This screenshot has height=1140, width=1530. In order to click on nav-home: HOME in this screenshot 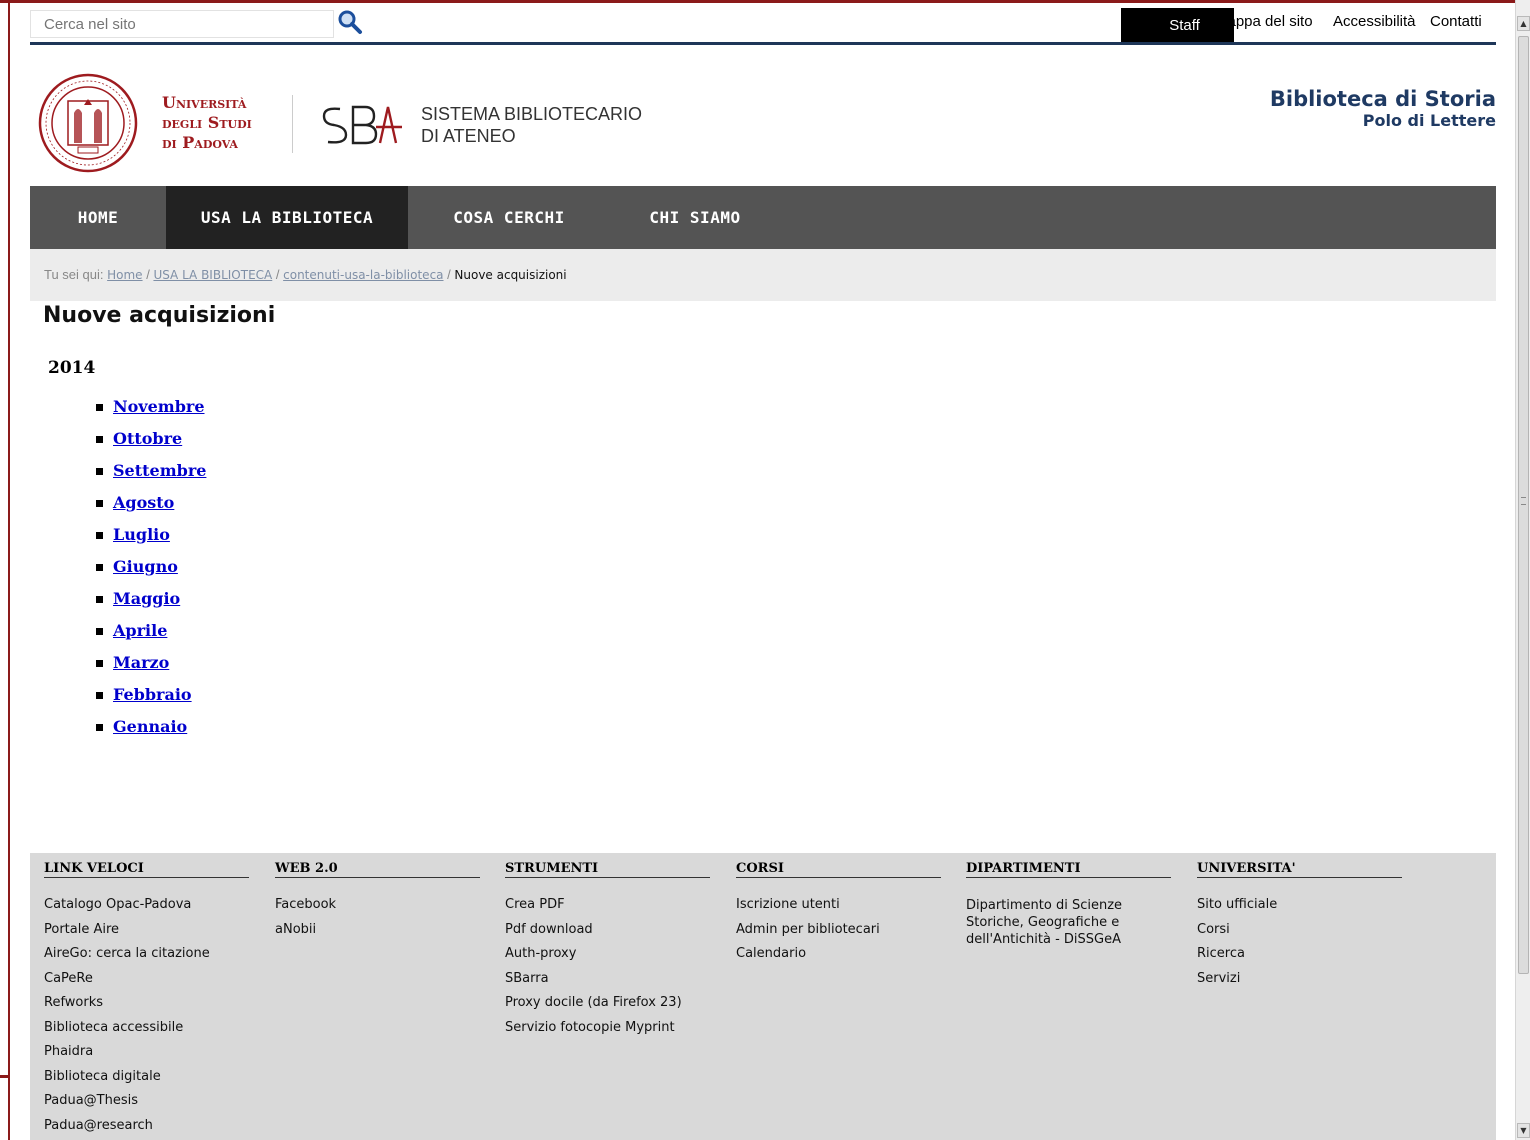, I will do `click(98, 217)`.